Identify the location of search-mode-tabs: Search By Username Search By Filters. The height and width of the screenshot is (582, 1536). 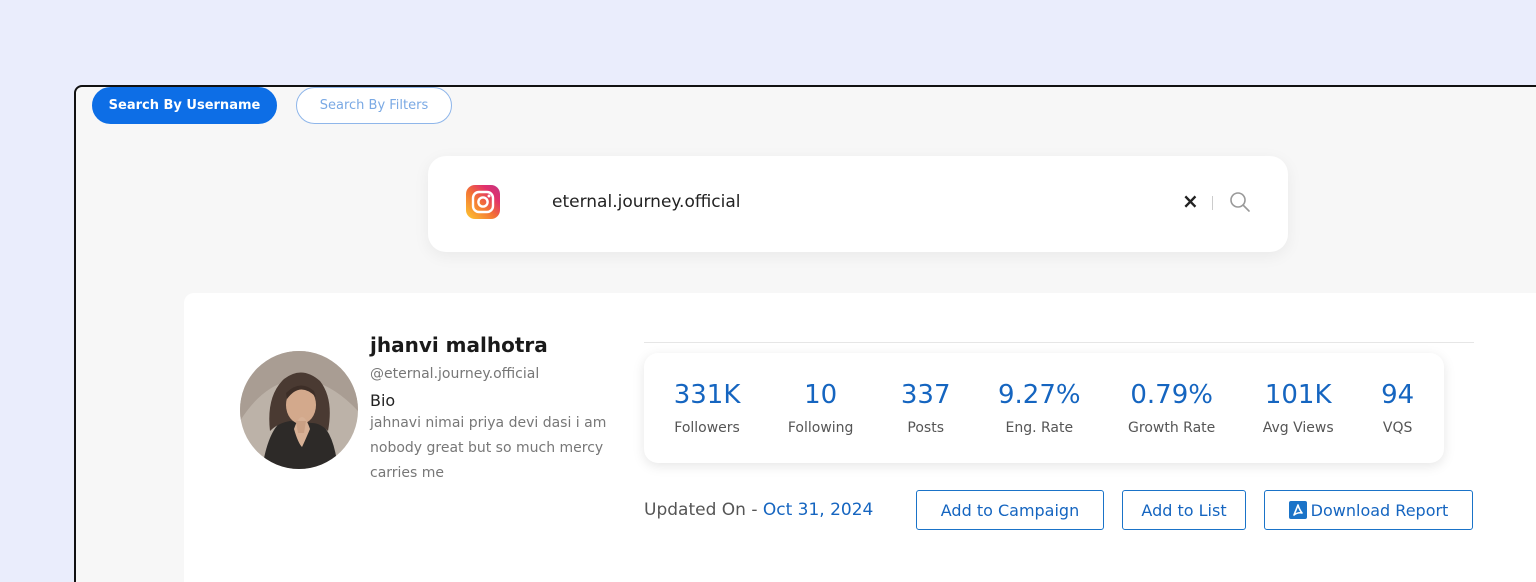
(272, 105).